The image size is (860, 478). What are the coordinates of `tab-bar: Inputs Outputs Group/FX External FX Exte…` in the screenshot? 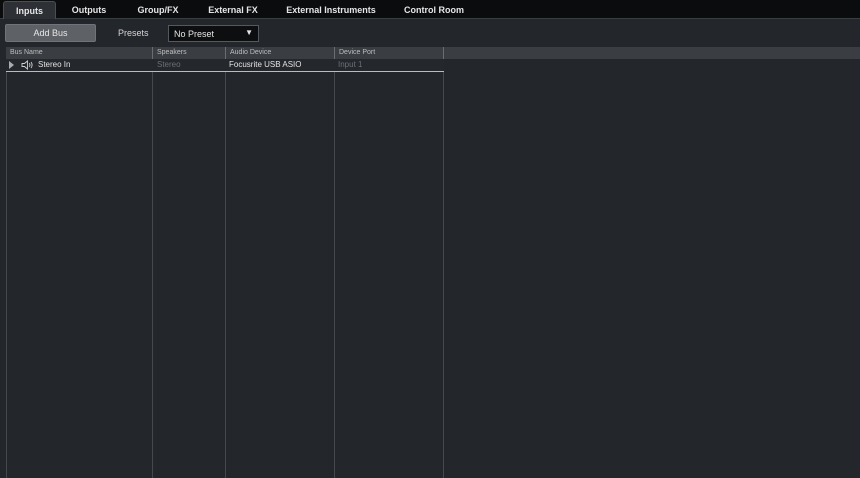 It's located at (430, 9).